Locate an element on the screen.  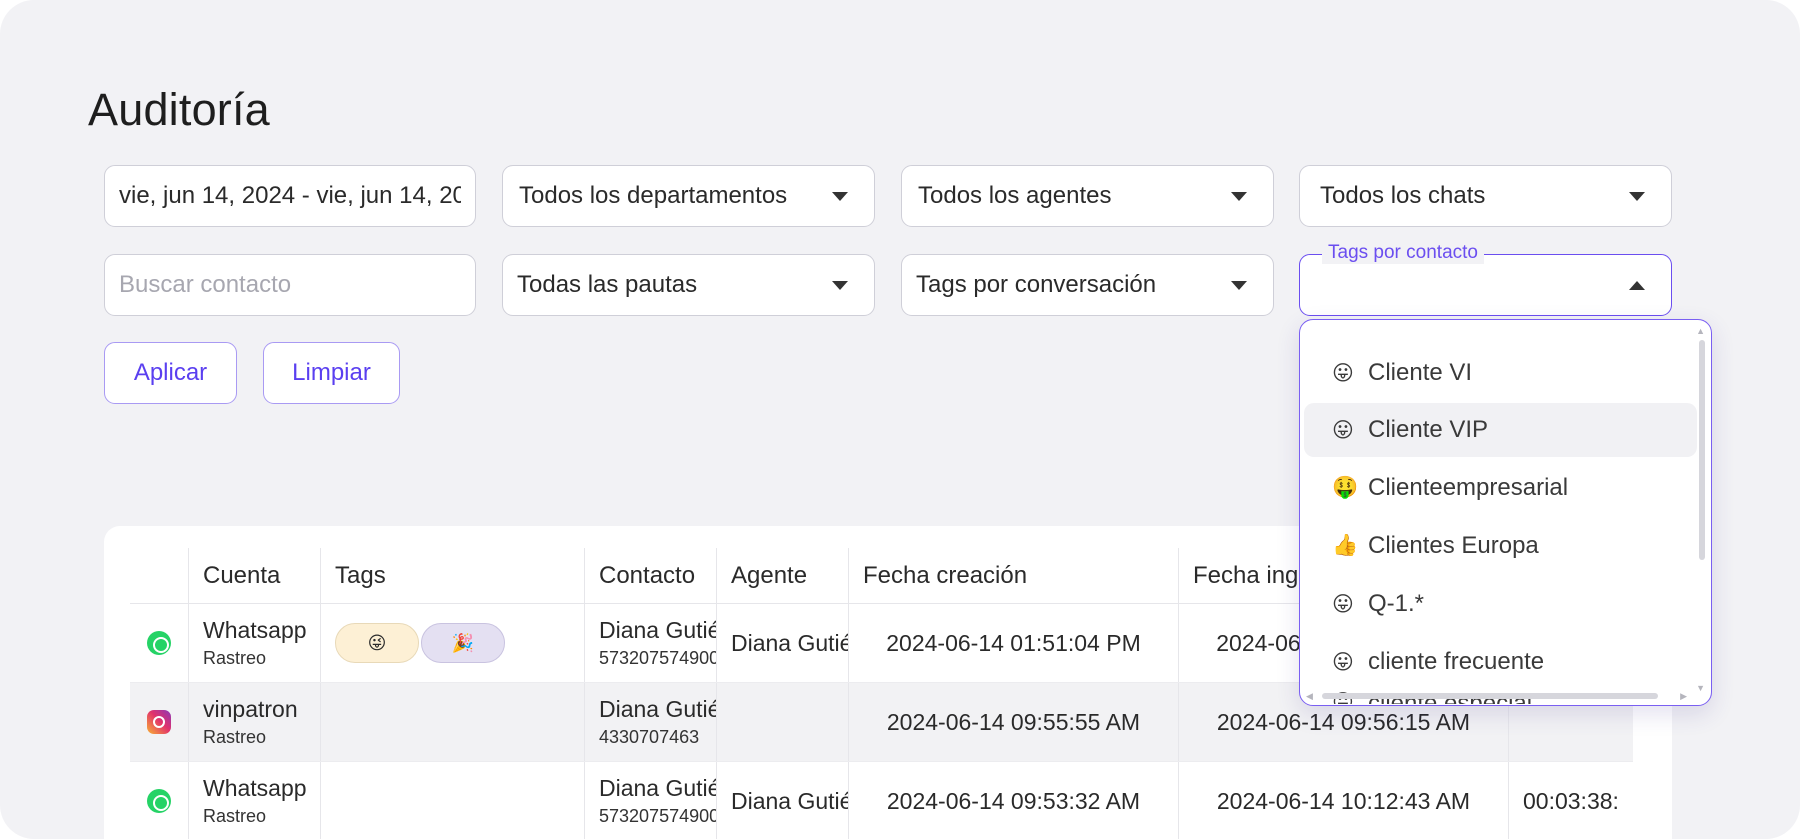
created-cell: 2024-06-14 01:51:04 PM is located at coordinates (1013, 643).